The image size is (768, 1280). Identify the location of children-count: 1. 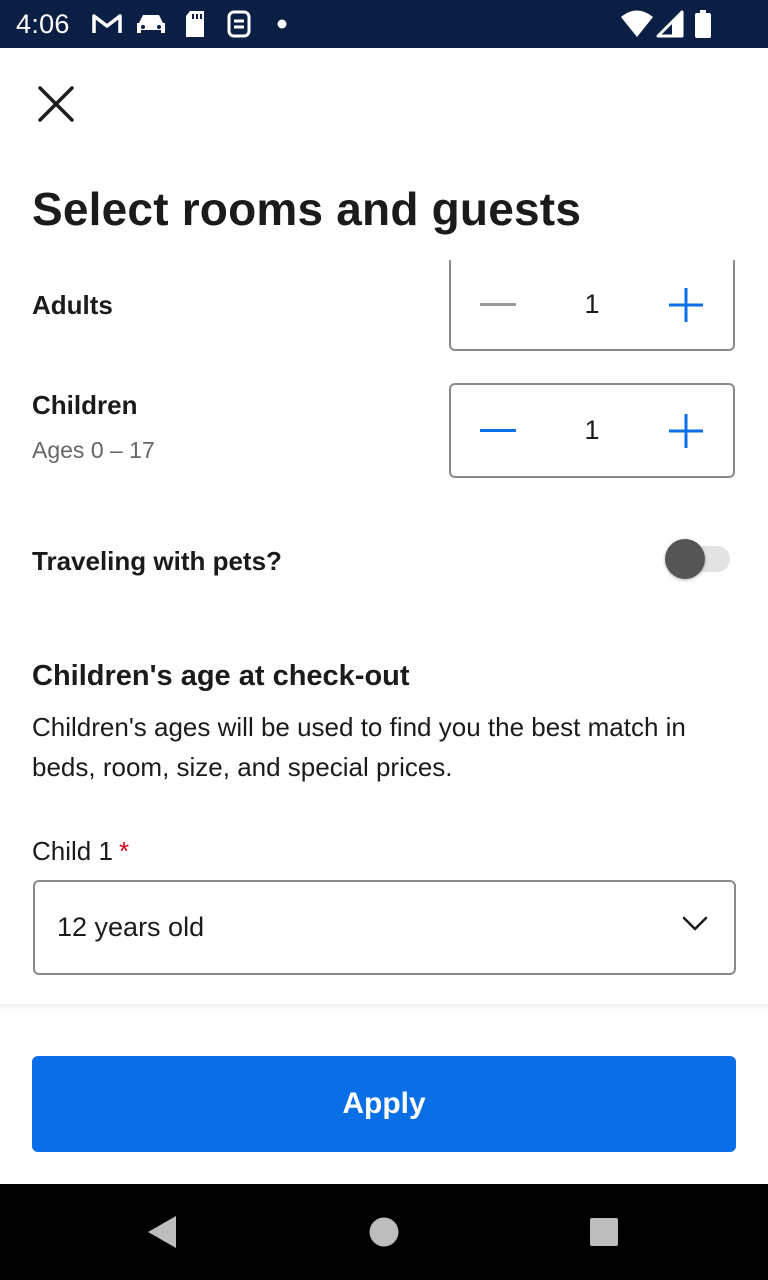
(592, 430).